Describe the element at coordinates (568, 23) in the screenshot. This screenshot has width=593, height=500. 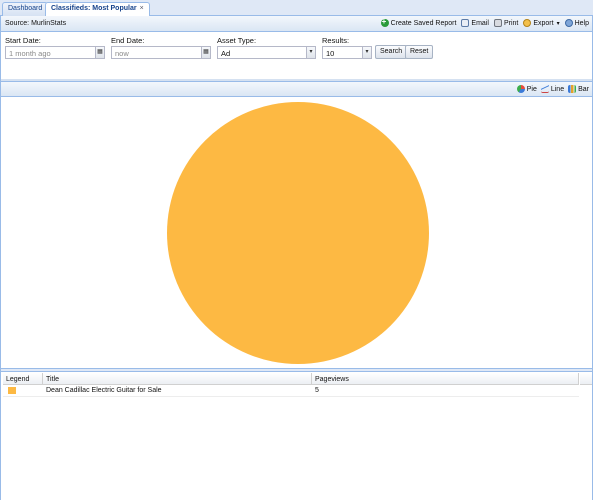
I see `help-icon` at that location.